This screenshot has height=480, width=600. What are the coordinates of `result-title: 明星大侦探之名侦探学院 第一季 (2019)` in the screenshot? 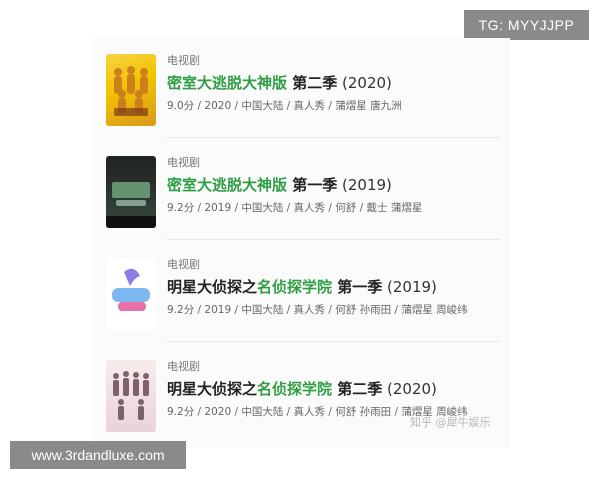 It's located at (302, 286).